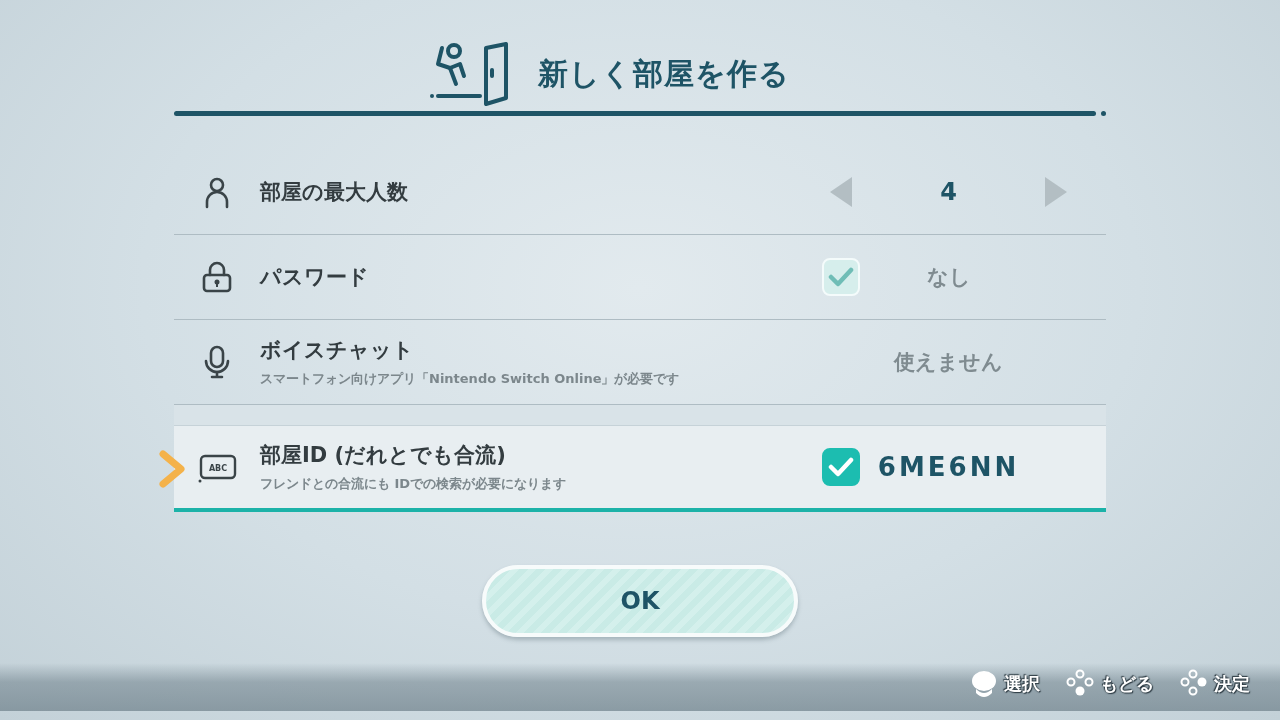 This screenshot has height=720, width=1280. Describe the element at coordinates (640, 469) in the screenshot. I see `setting-row: ABC 部屋ID (だれとでも合流) フレンドとの合流にも IDでの検索が必要になります 6ME6NN` at that location.